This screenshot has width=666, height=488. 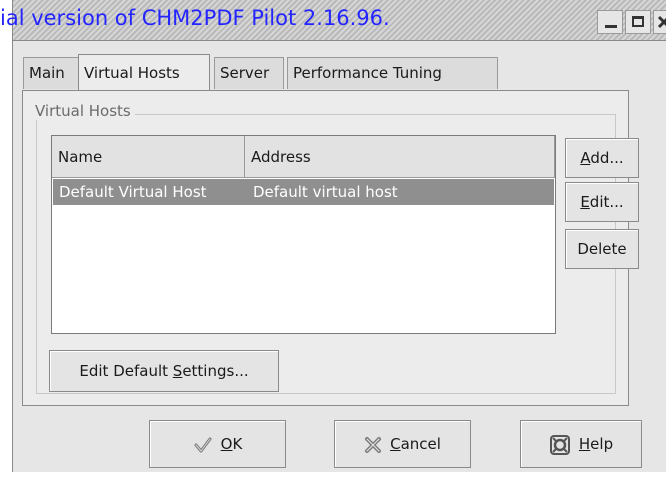 What do you see at coordinates (126, 371) in the screenshot?
I see `defaults-label-before: Edit Default` at bounding box center [126, 371].